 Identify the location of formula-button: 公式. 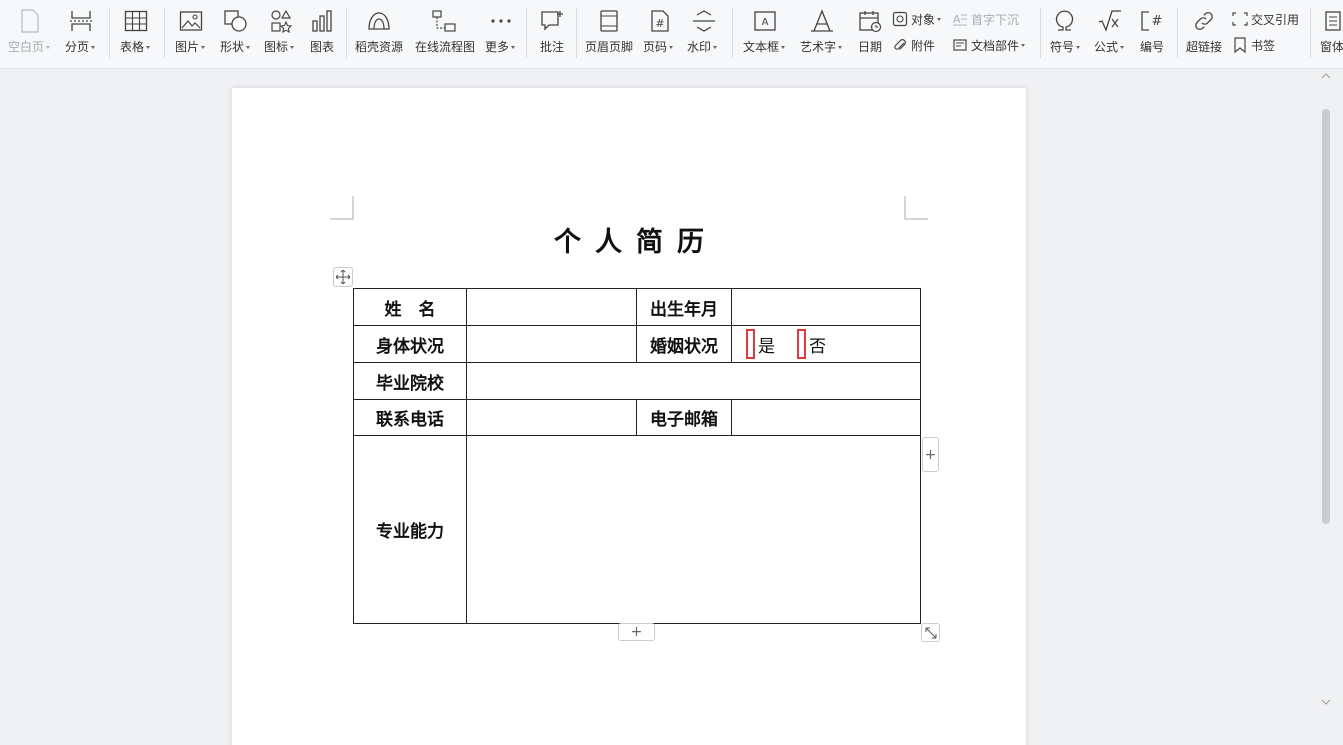
(1110, 33).